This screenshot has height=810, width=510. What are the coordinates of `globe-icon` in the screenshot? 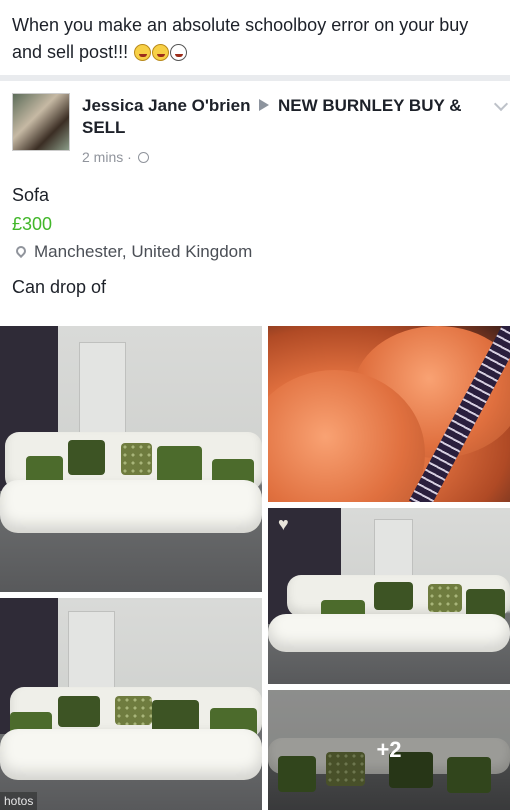 It's located at (143, 157).